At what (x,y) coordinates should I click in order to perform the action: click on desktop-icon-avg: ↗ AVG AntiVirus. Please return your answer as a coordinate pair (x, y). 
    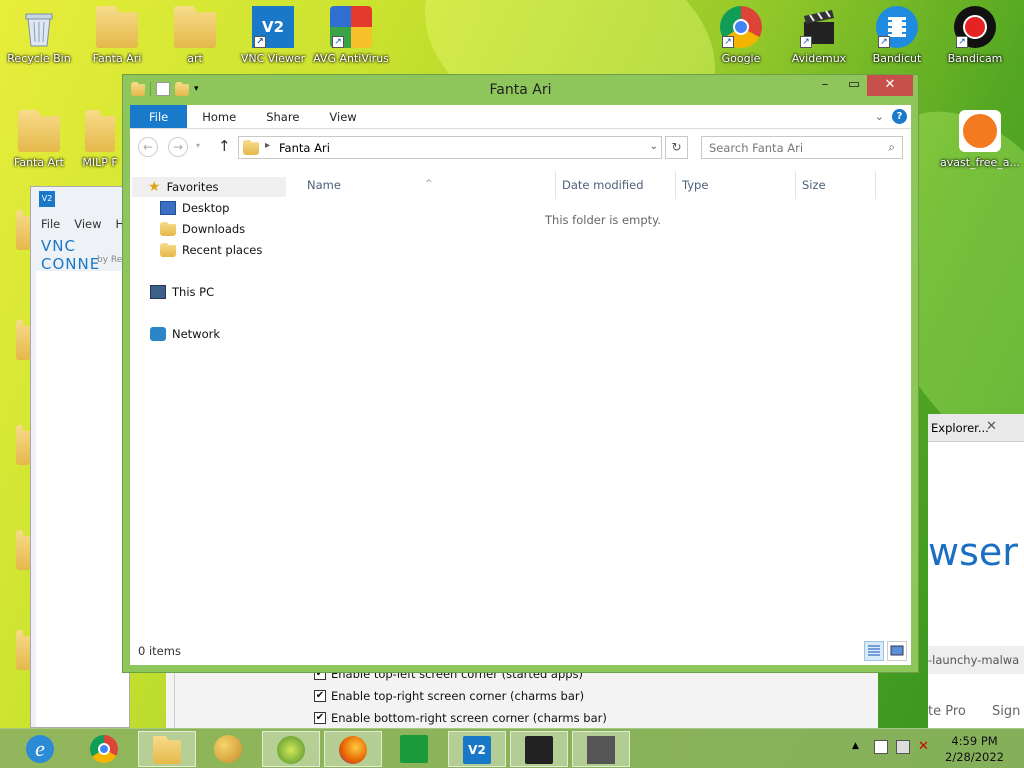
    Looking at the image, I should click on (351, 32).